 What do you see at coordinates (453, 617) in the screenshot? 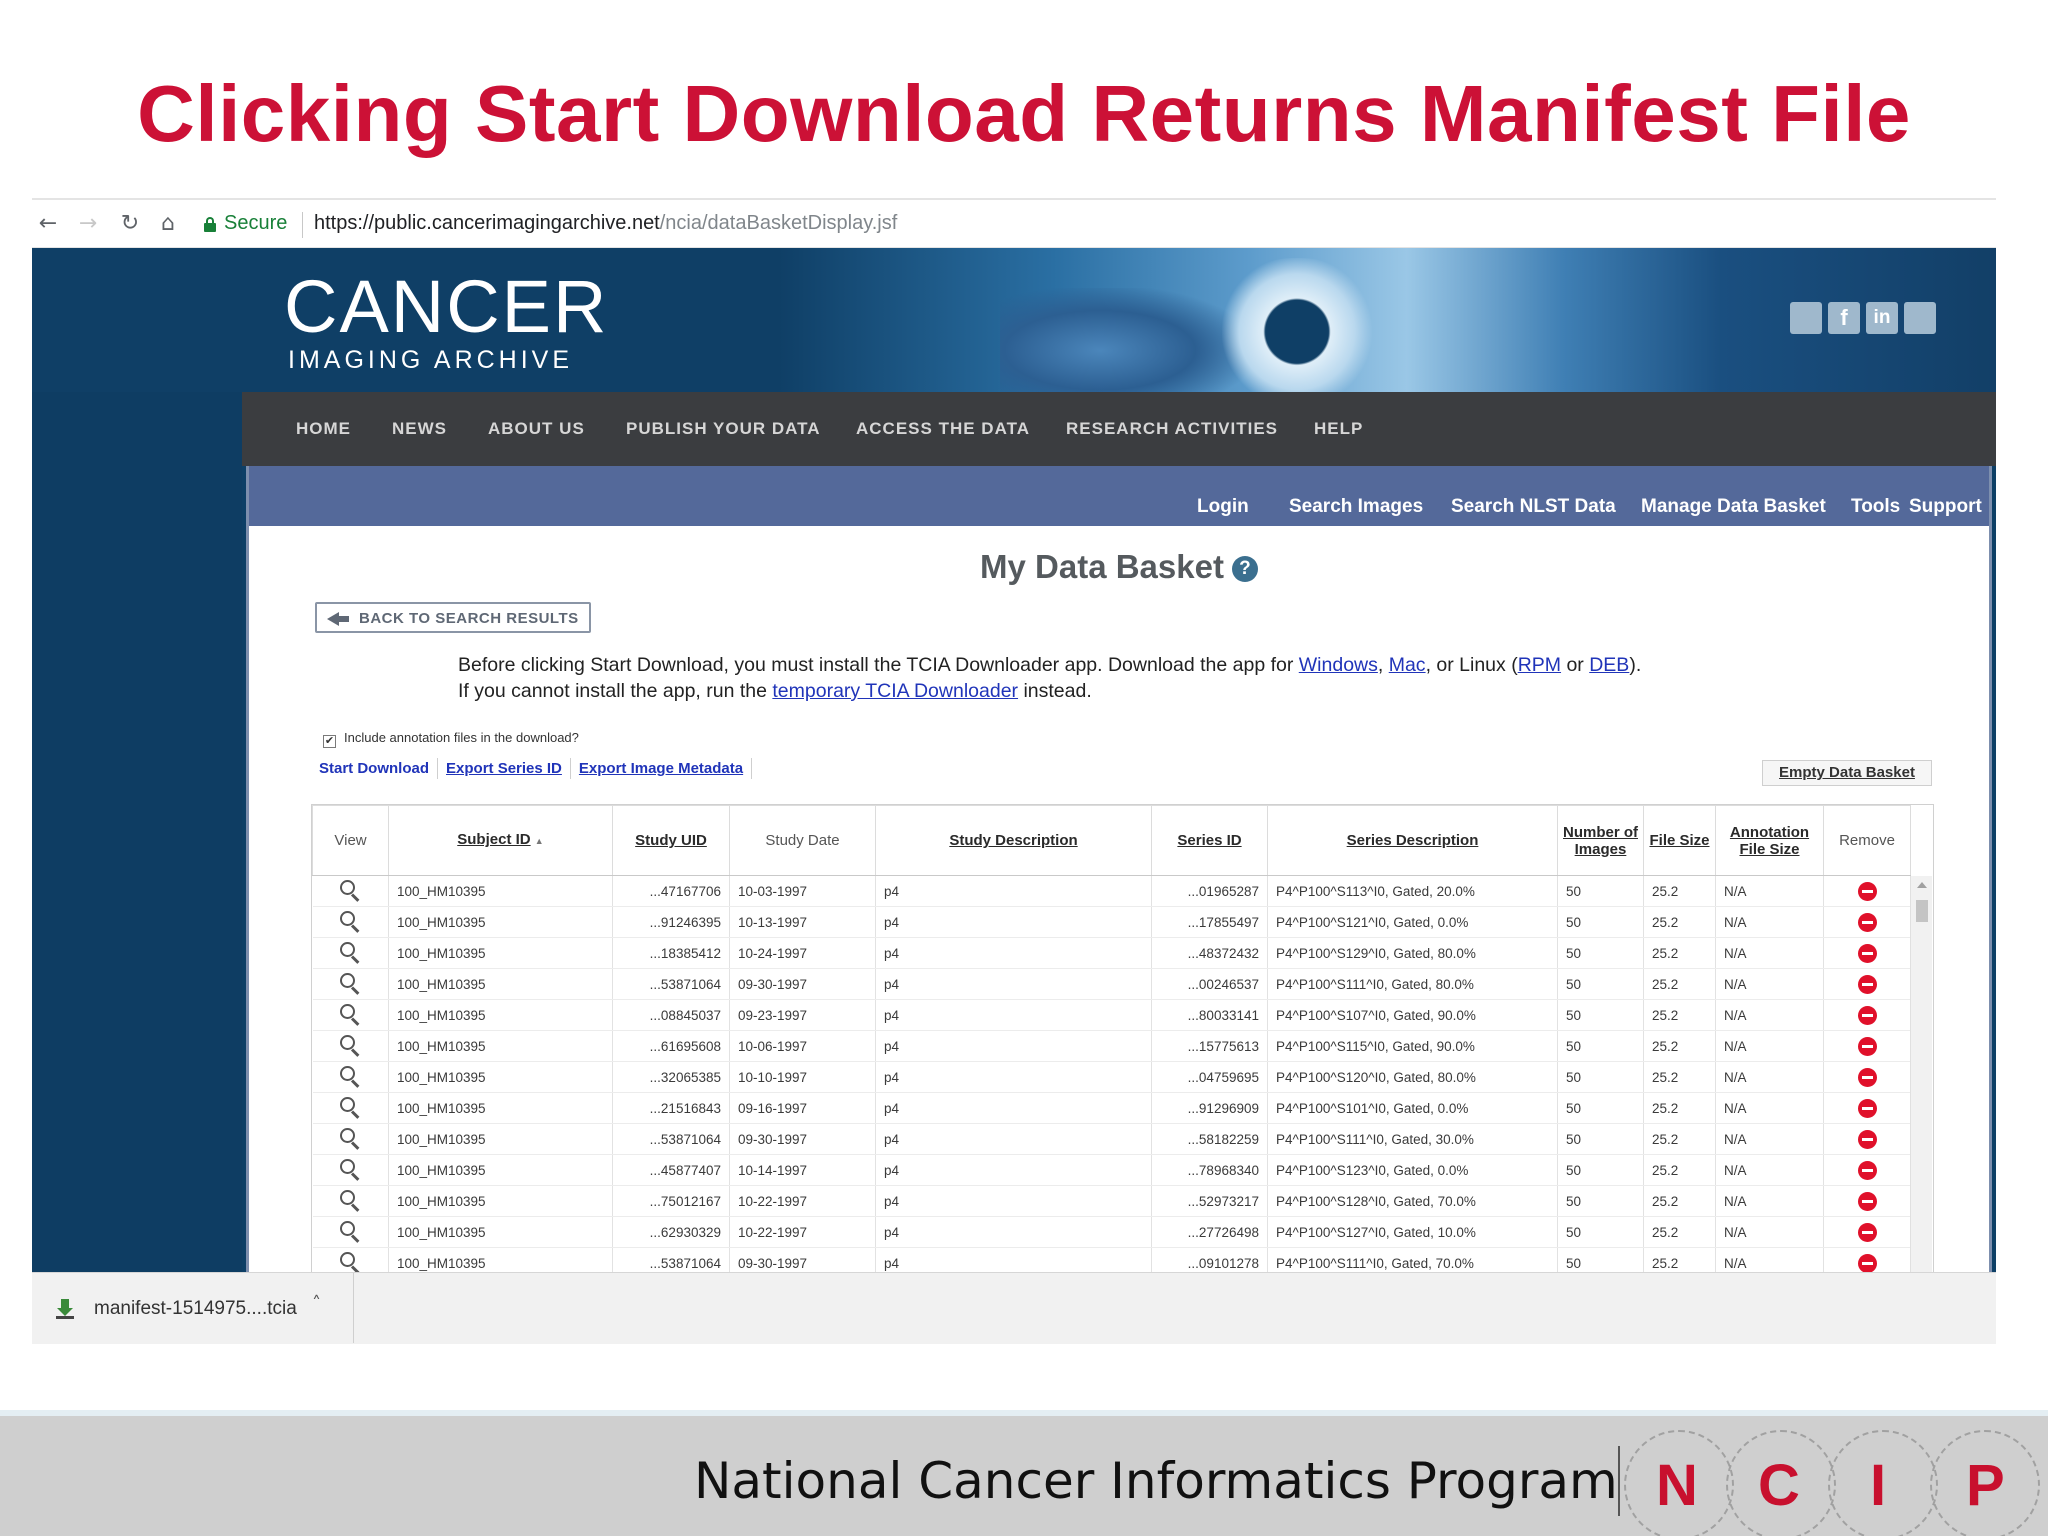
I see `back-to-search-results-button: BACK TO SEARCH RESULTS` at bounding box center [453, 617].